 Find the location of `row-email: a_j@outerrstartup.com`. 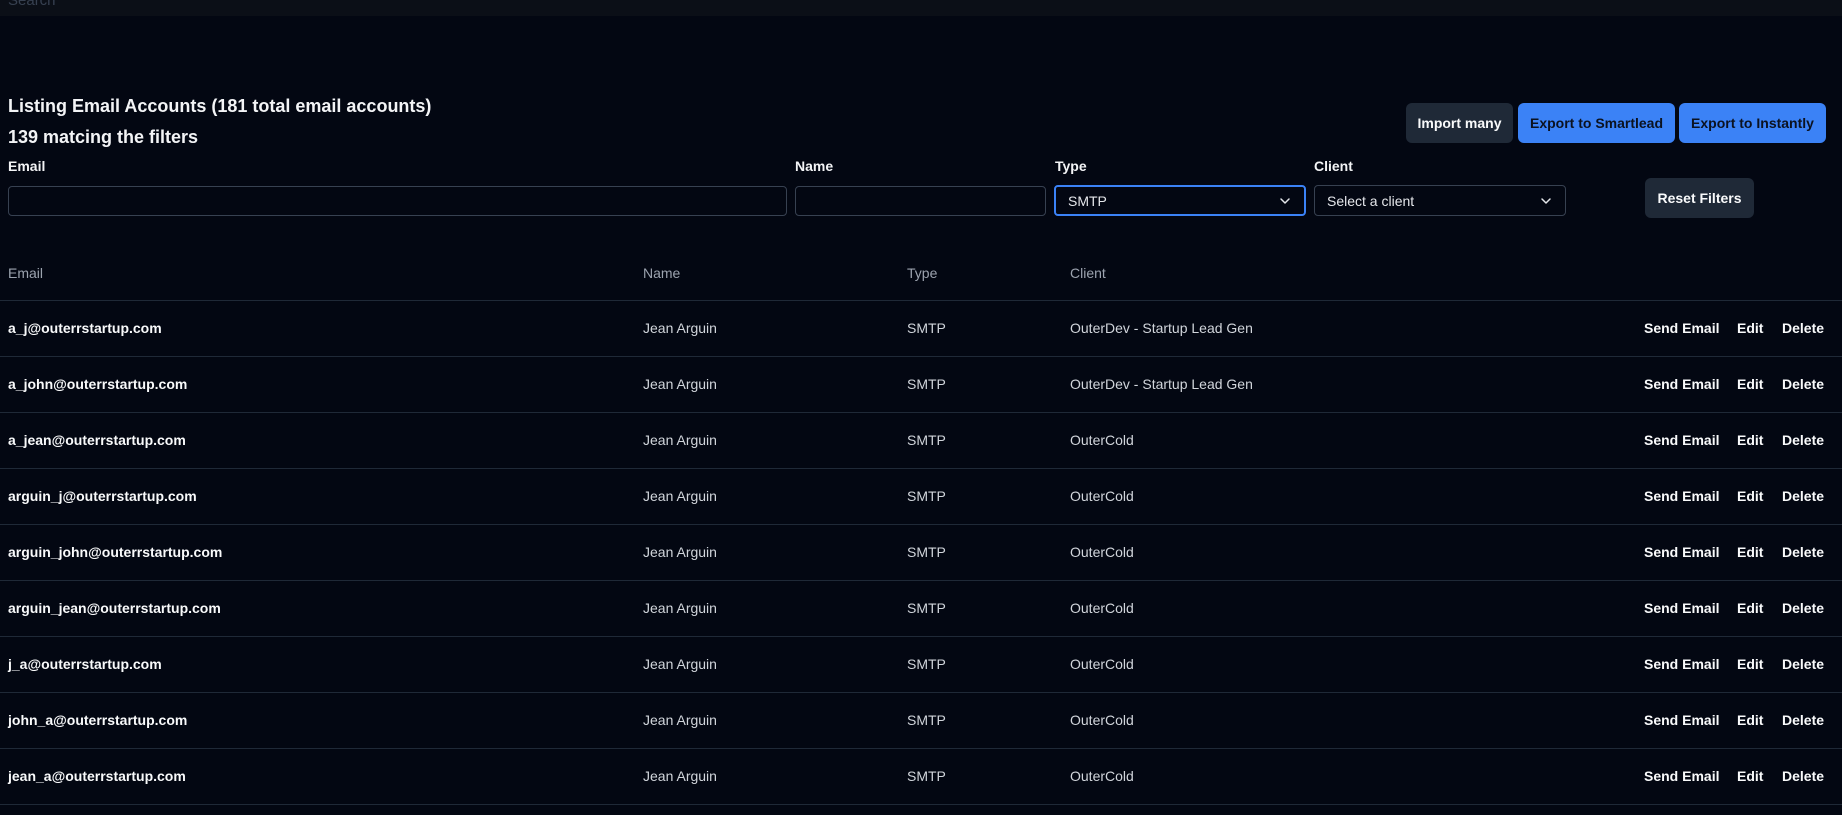

row-email: a_j@outerrstartup.com is located at coordinates (85, 328).